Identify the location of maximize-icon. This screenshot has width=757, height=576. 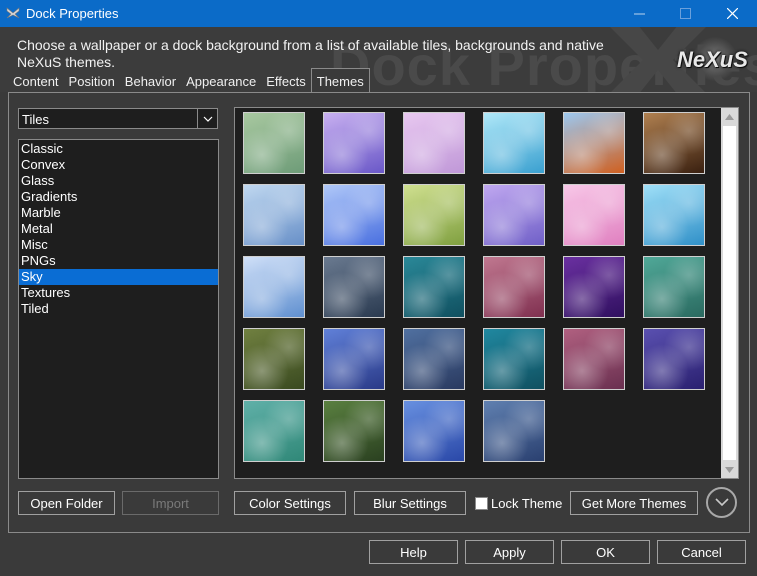
(685, 13).